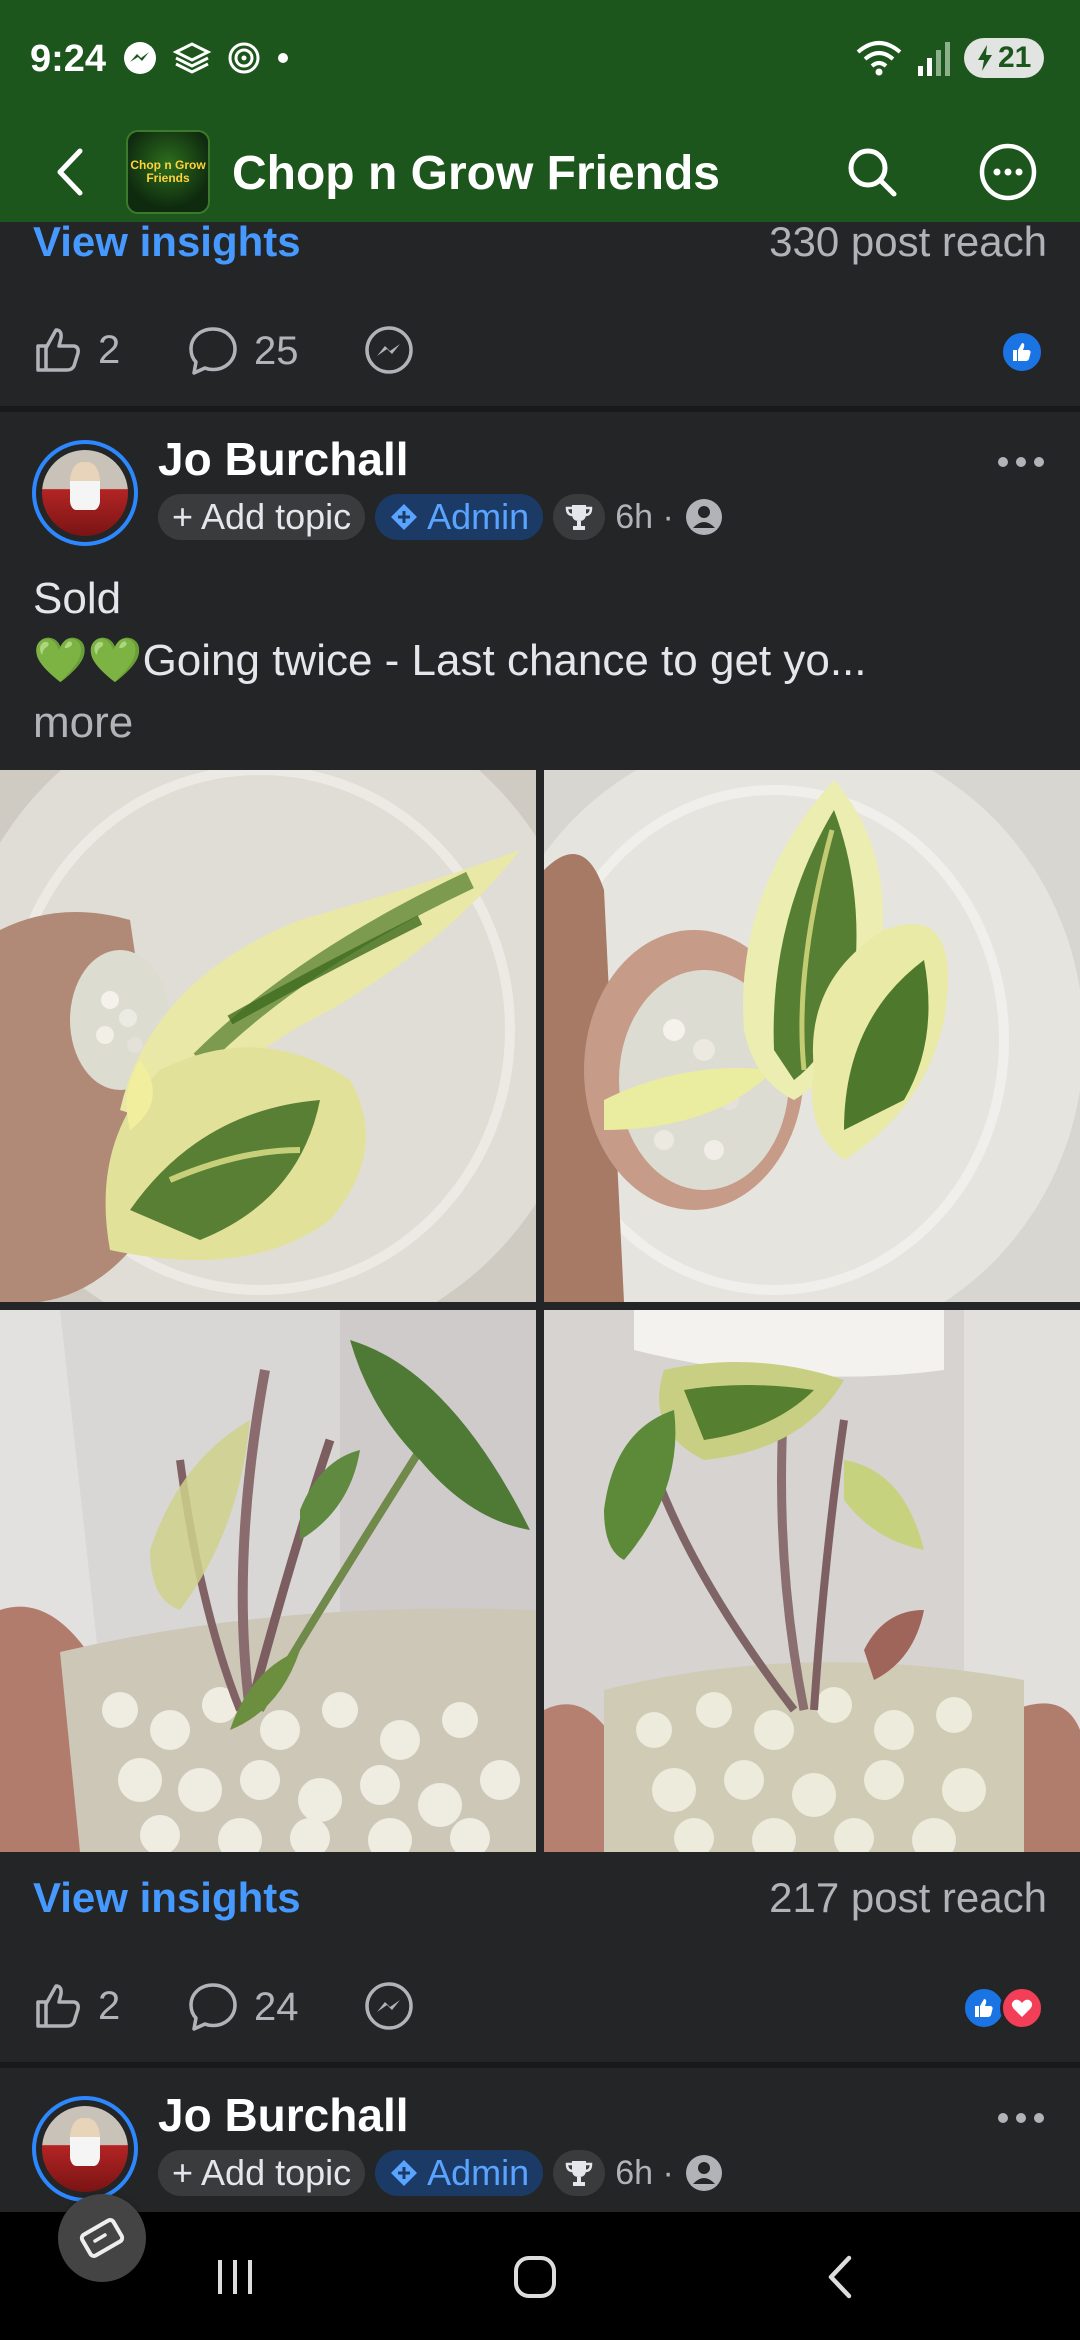 Image resolution: width=1080 pixels, height=2340 pixels. What do you see at coordinates (934, 59) in the screenshot?
I see `signal-icon` at bounding box center [934, 59].